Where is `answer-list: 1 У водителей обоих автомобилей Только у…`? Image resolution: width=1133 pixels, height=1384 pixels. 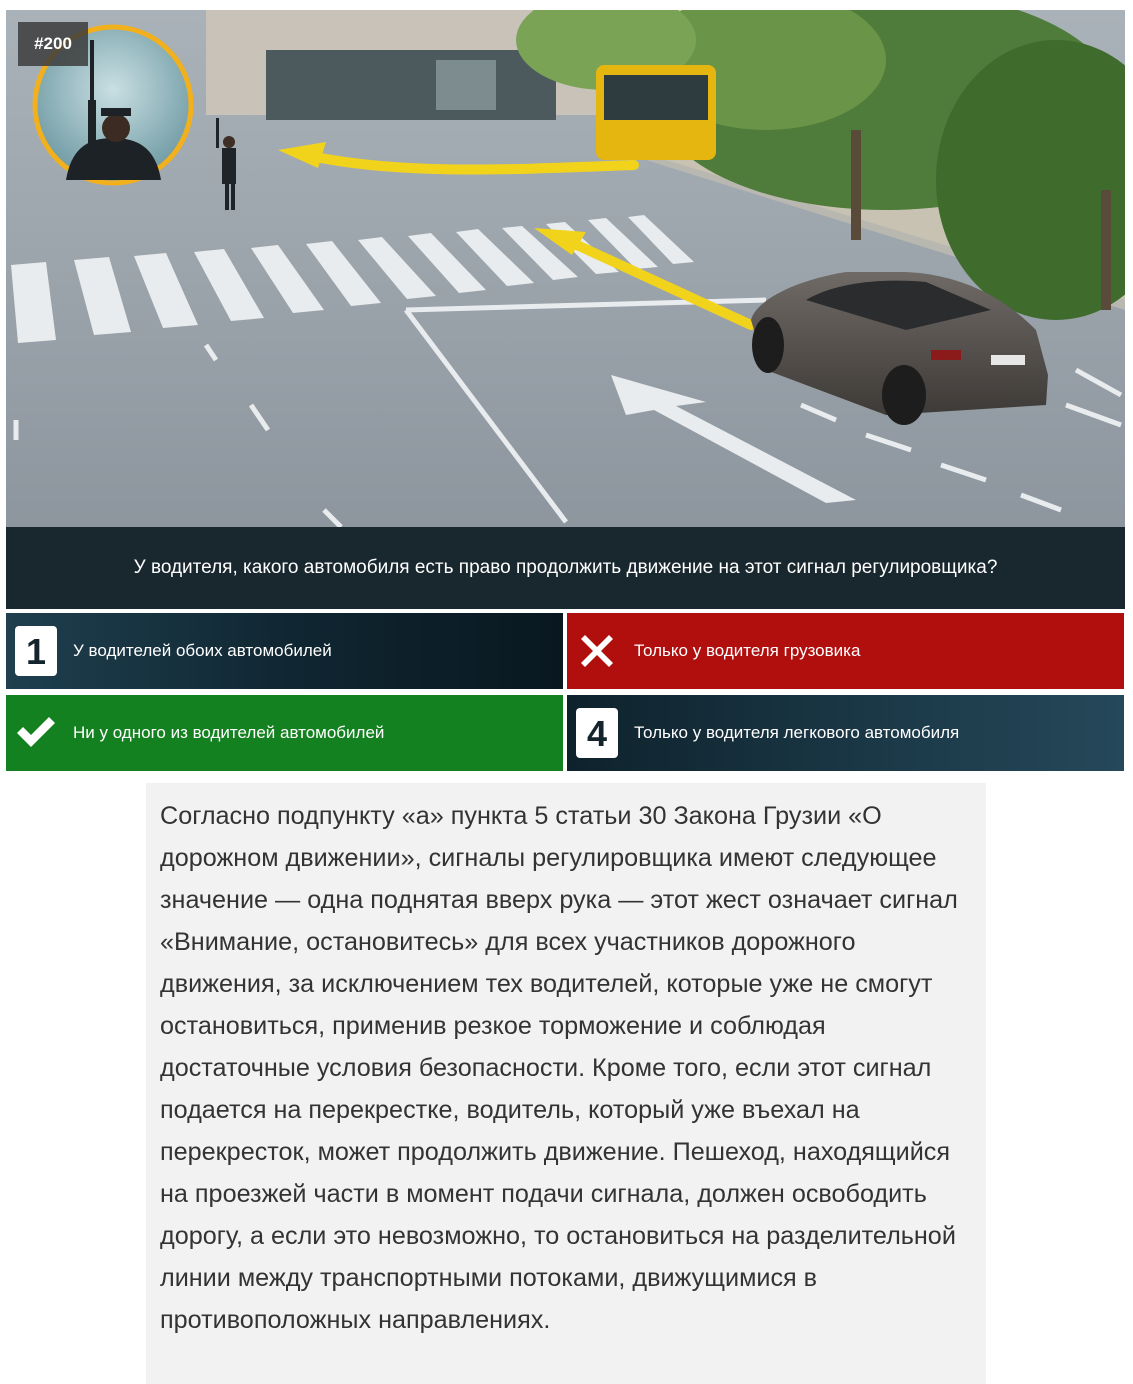 answer-list: 1 У водителей обоих автомобилей Только у… is located at coordinates (565, 693).